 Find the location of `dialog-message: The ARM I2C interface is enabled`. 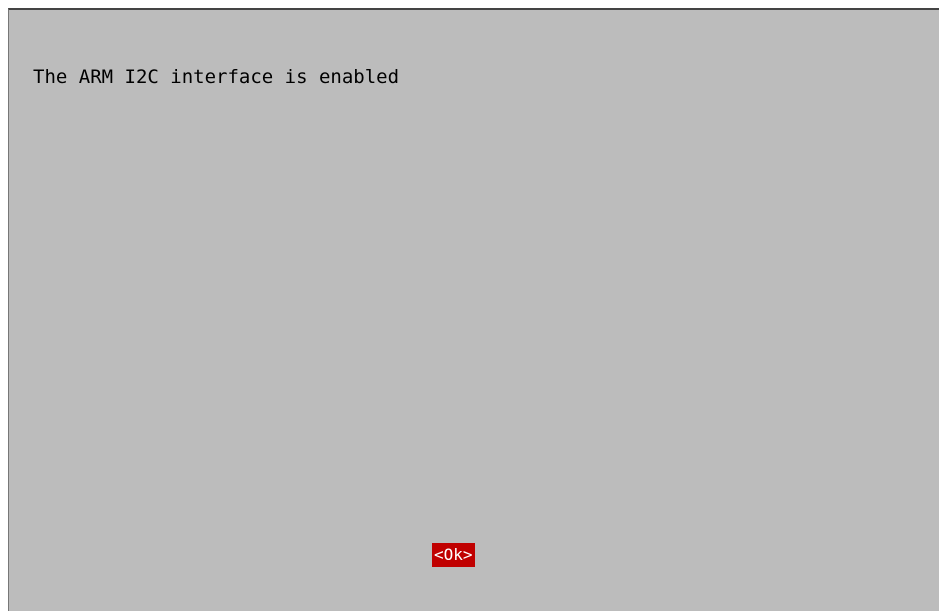

dialog-message: The ARM I2C interface is enabled is located at coordinates (216, 77).